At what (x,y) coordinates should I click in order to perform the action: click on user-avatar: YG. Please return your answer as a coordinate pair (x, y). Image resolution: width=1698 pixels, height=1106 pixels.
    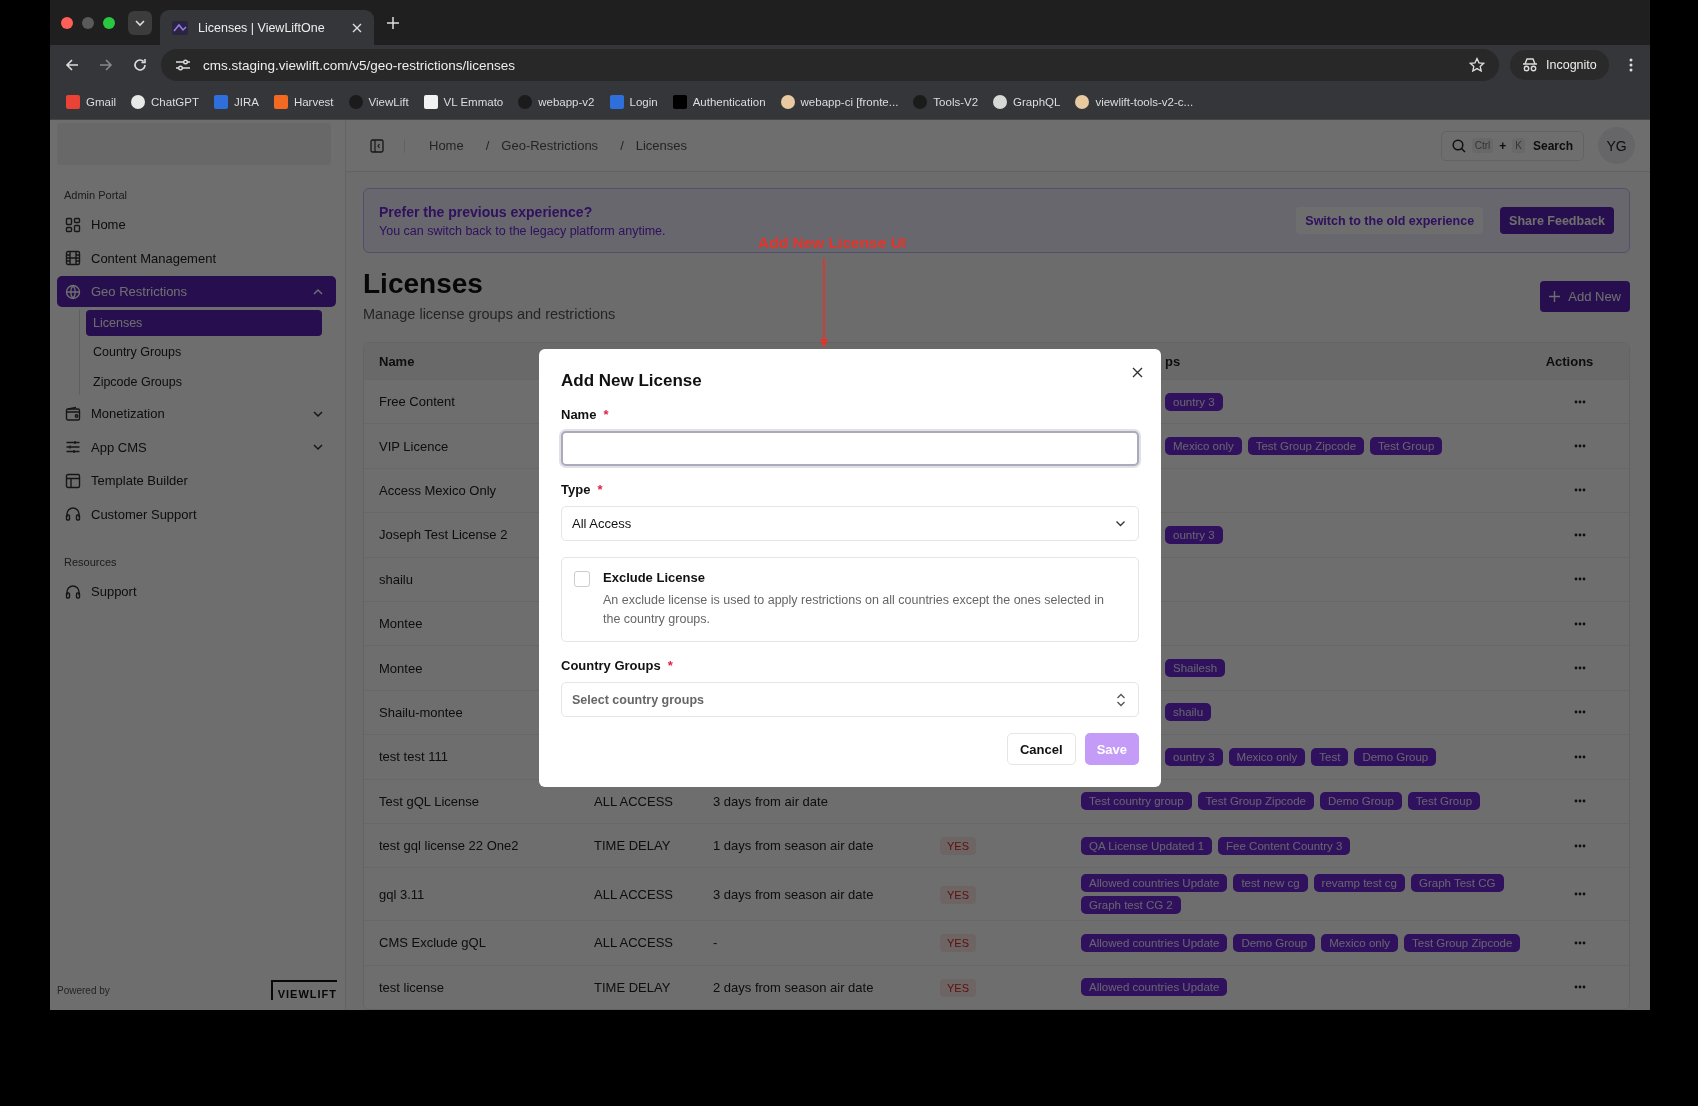
    Looking at the image, I should click on (1616, 145).